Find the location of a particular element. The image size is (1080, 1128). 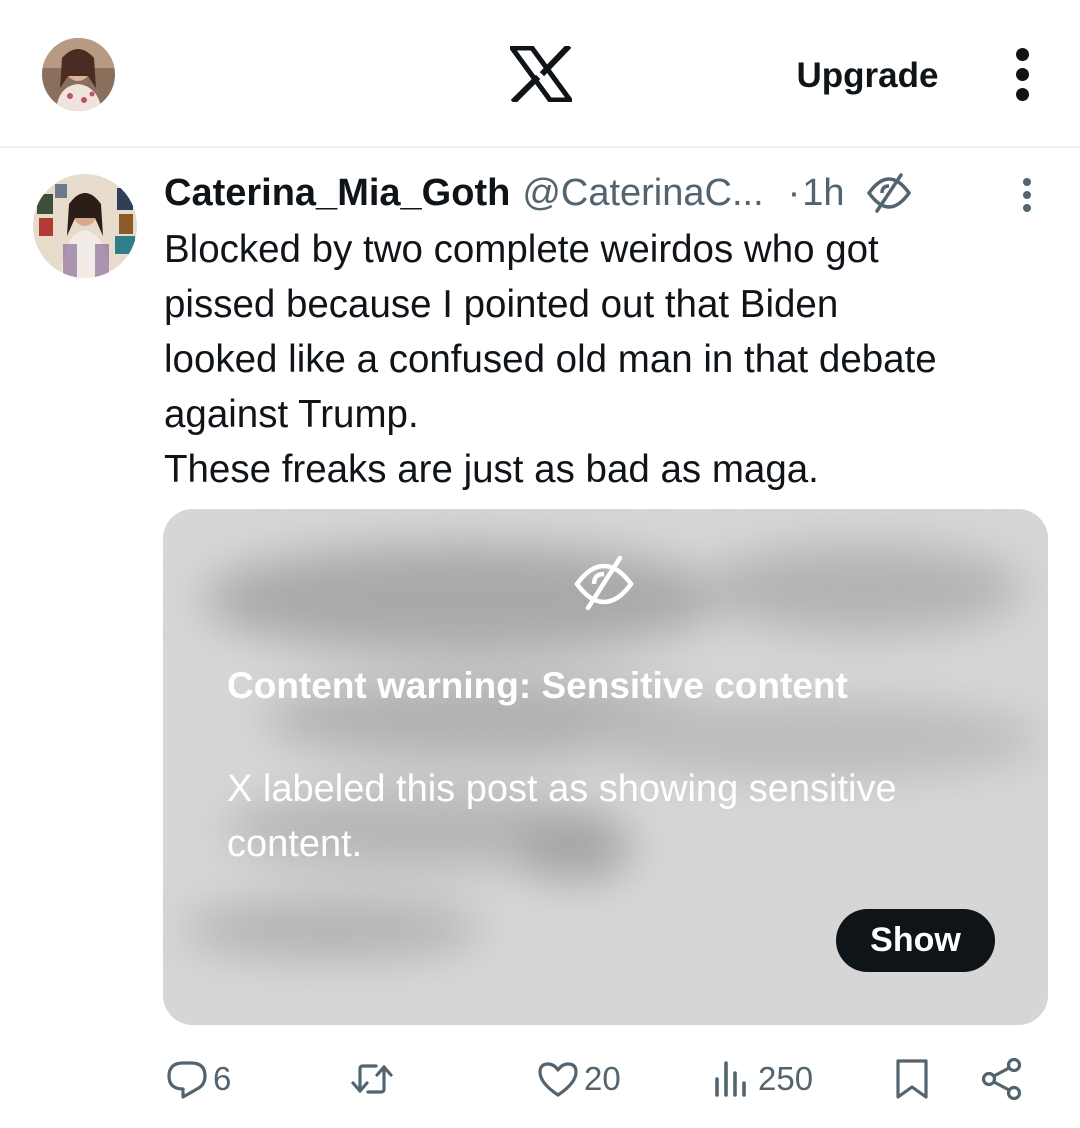

like-button: 20 is located at coordinates (578, 1079).